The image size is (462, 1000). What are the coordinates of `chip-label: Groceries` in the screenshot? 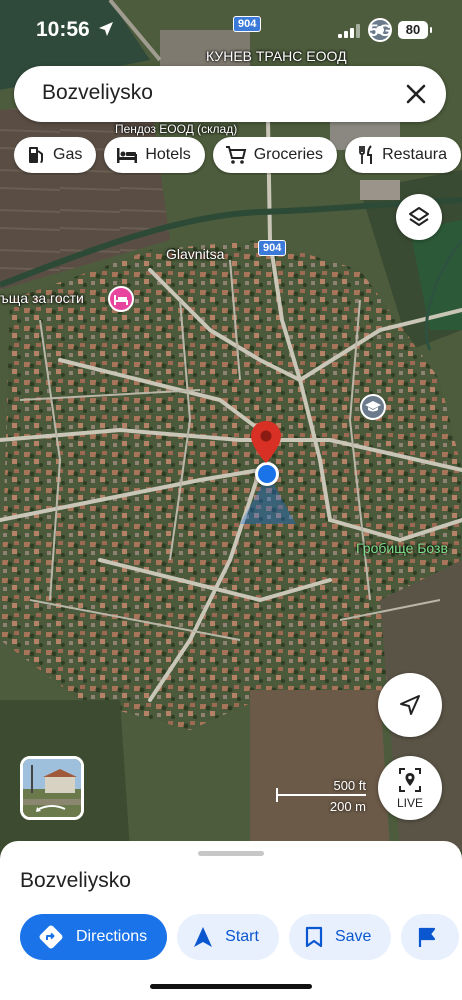 It's located at (288, 154).